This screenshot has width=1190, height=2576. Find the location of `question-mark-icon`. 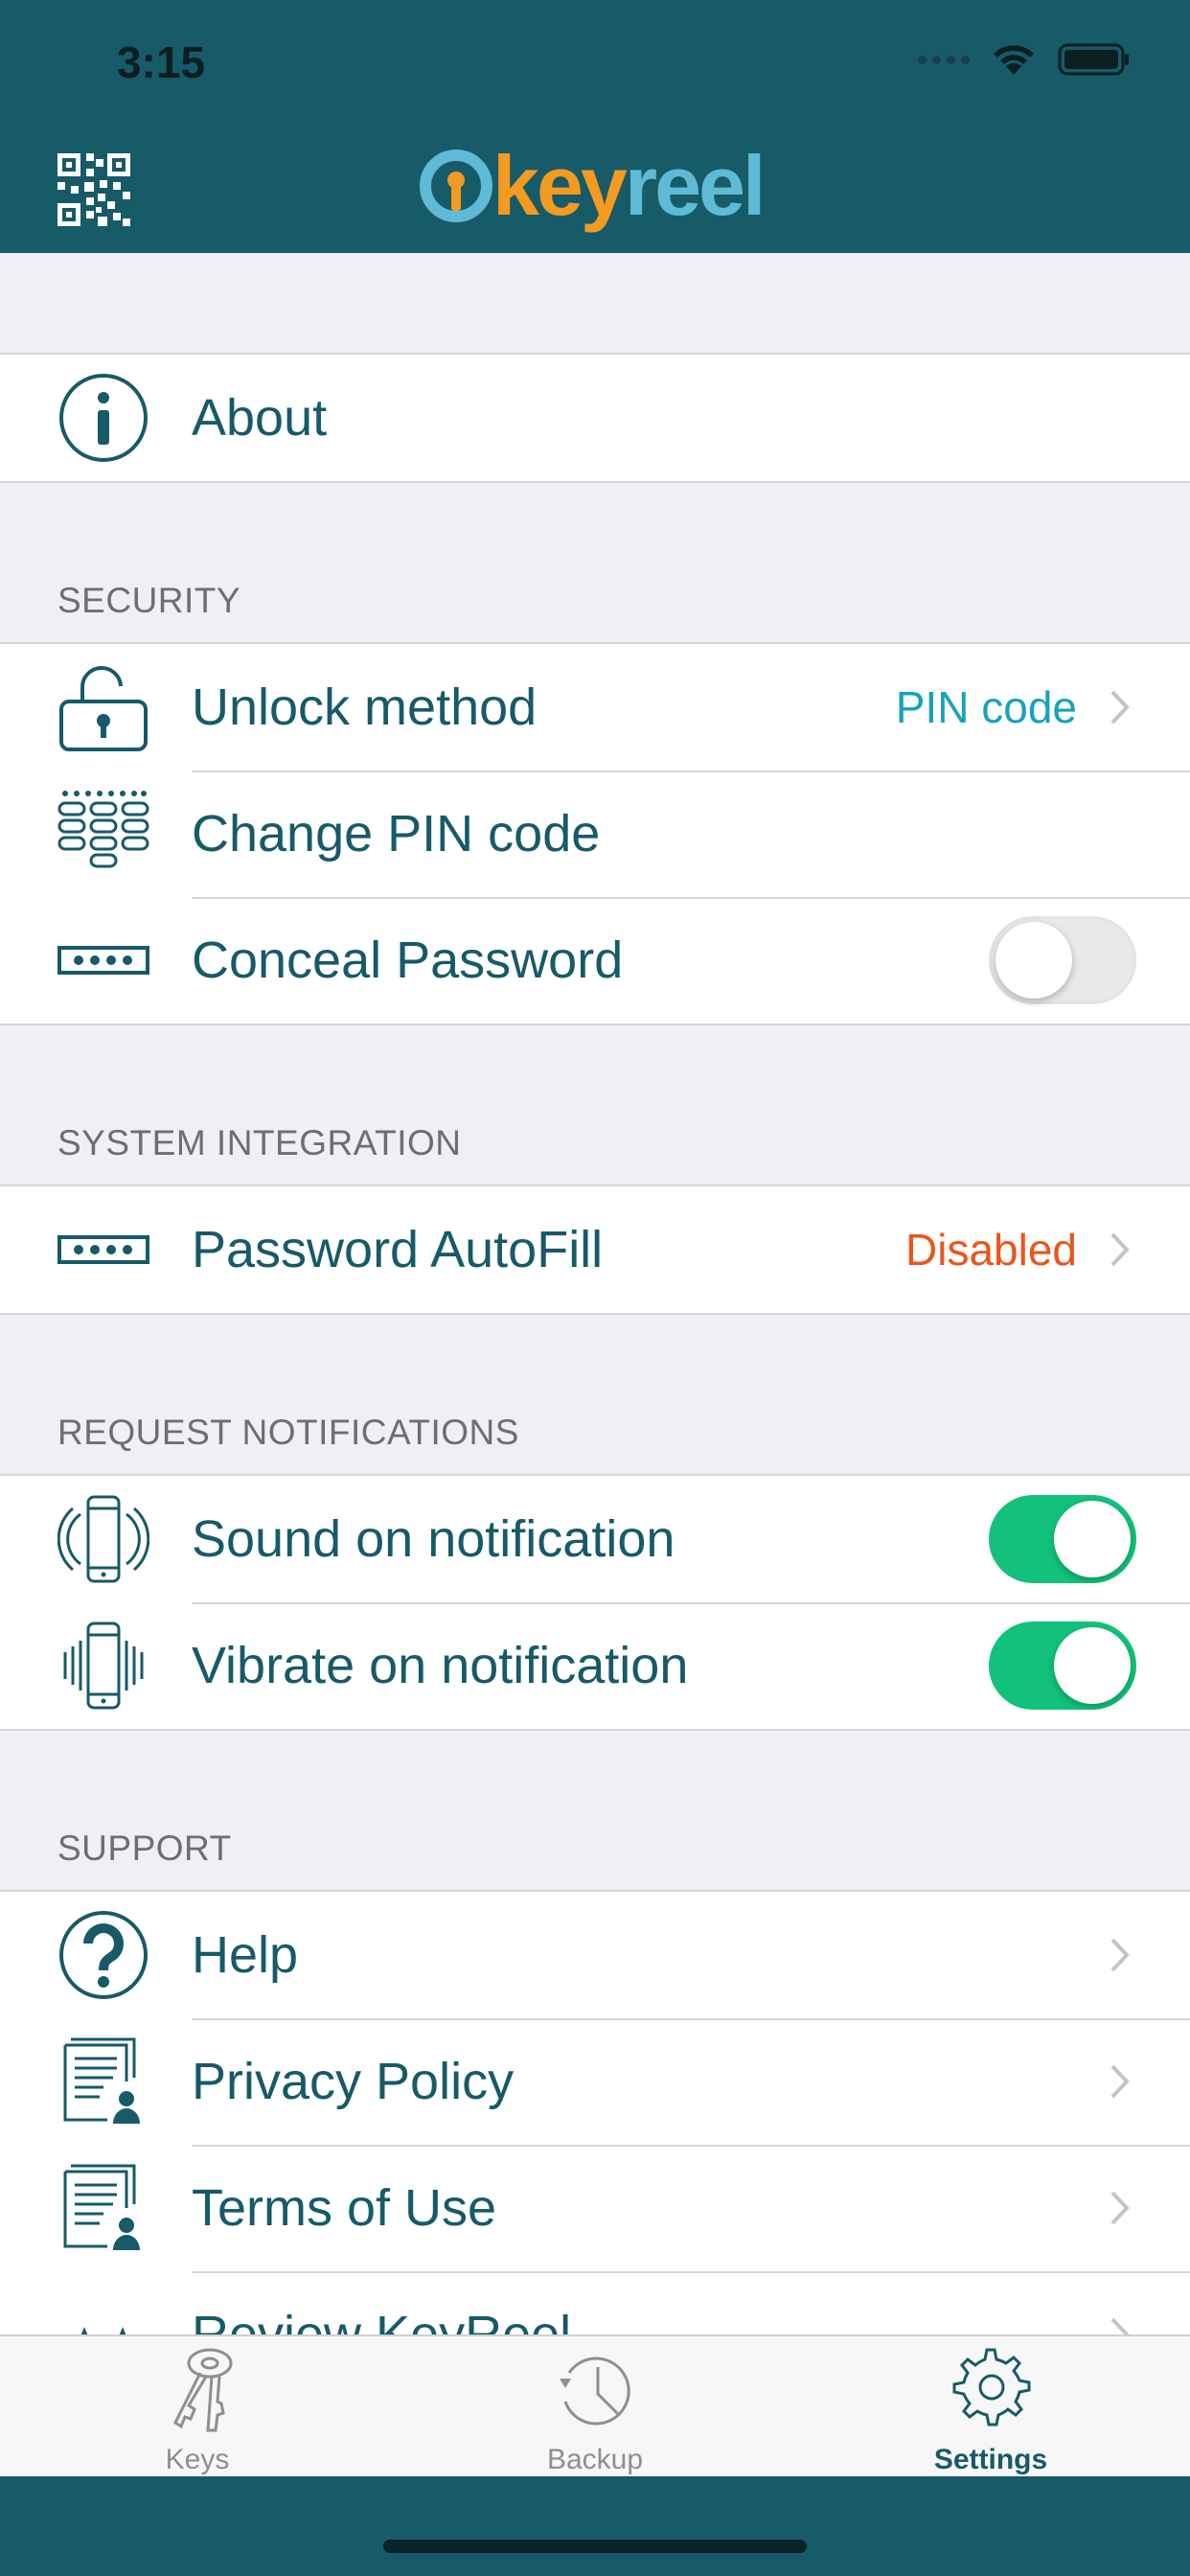

question-mark-icon is located at coordinates (103, 1955).